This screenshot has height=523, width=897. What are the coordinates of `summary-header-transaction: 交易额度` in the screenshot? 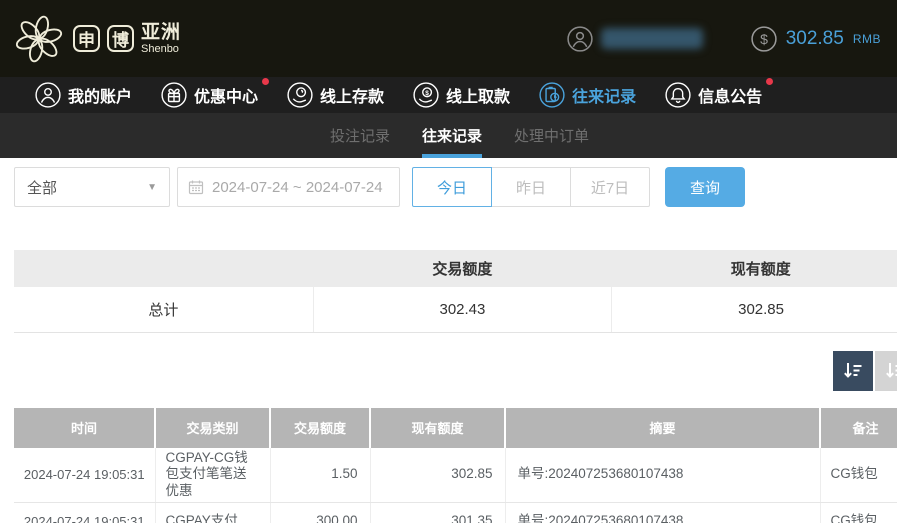 It's located at (462, 268).